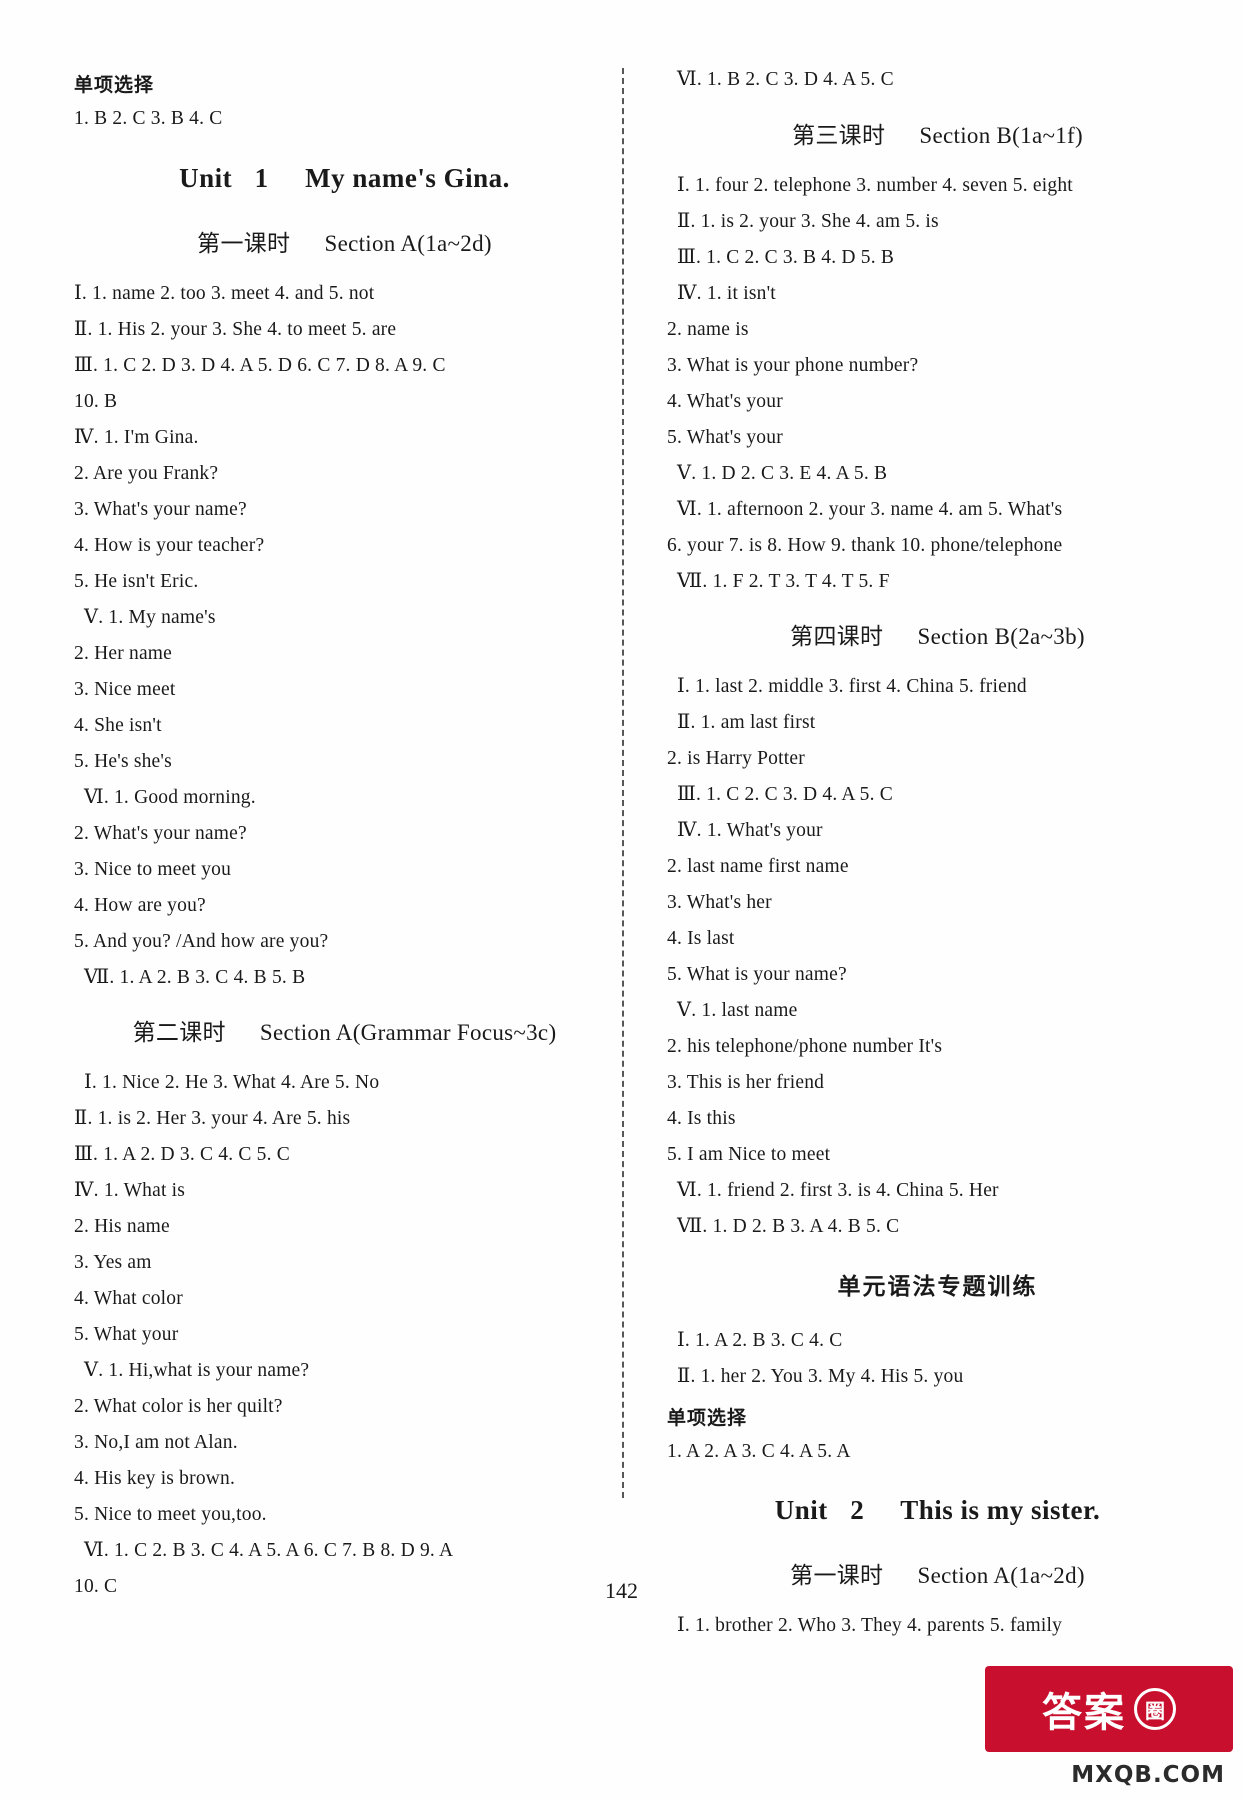 The image size is (1243, 1800). I want to click on answer-line: Ⅰ. 1. Nice 2. He 3. What 4. Are 5. No, so click(232, 1082).